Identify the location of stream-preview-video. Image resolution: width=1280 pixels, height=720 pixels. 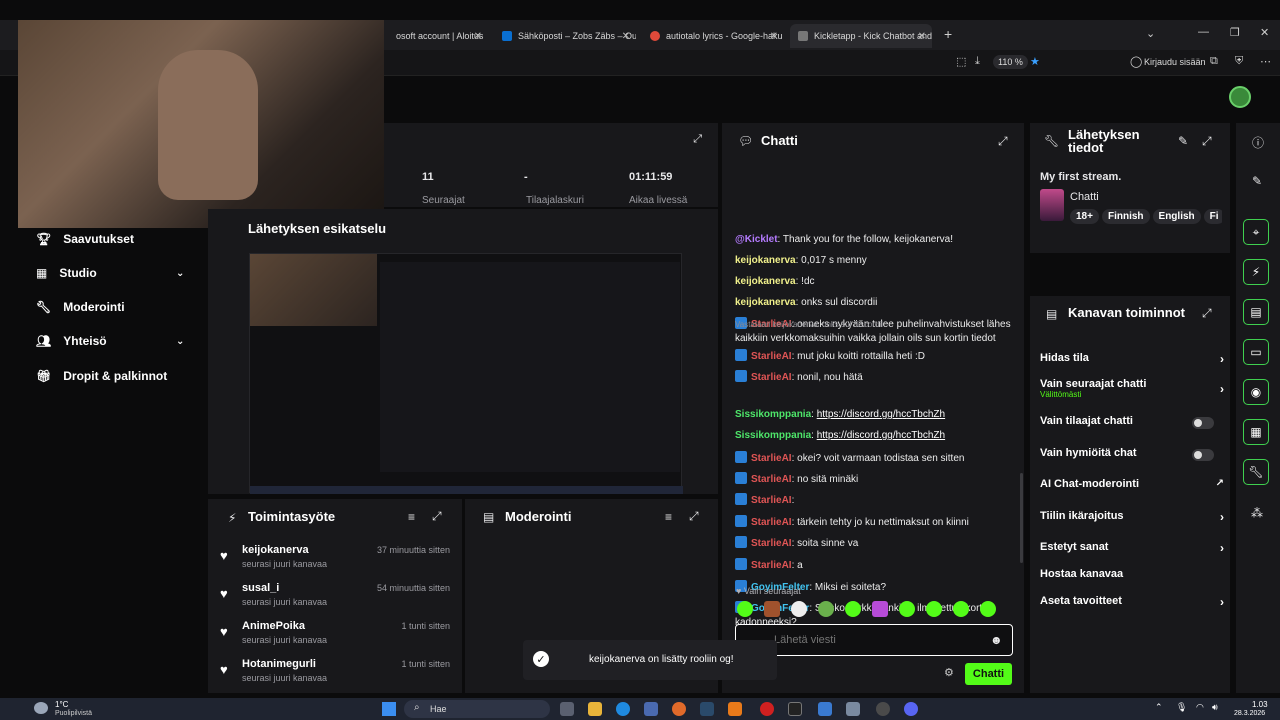
(466, 373).